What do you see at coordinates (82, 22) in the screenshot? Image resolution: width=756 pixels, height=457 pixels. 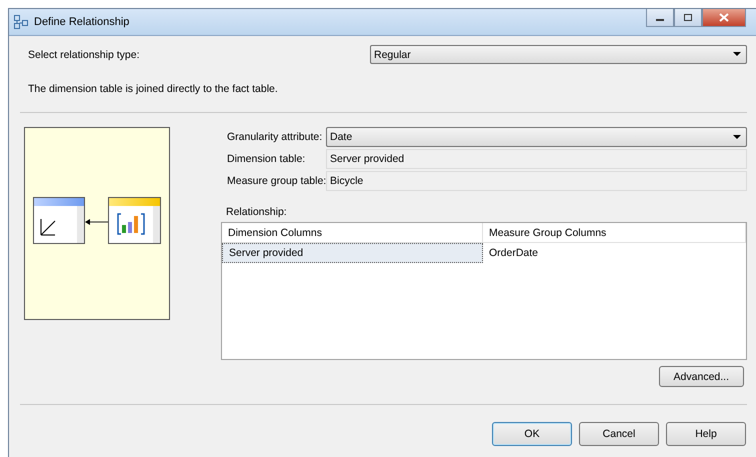 I see `window-title: Define Relationship` at bounding box center [82, 22].